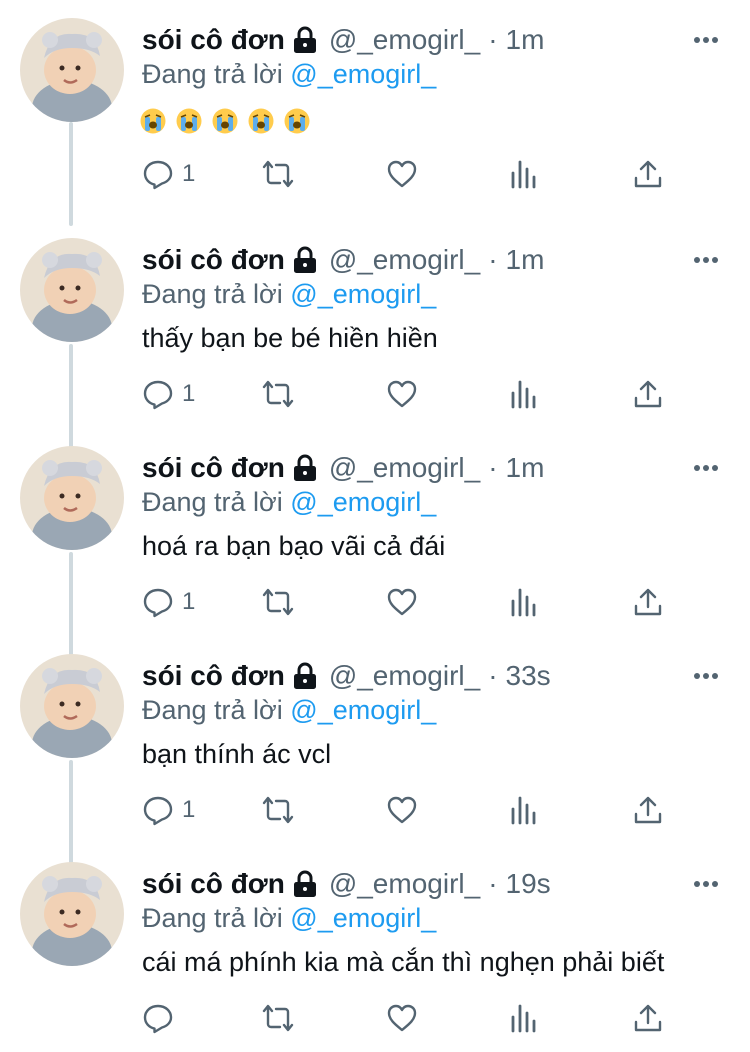 The height and width of the screenshot is (1052, 750). Describe the element at coordinates (294, 546) in the screenshot. I see `tweet-text: hoá ra bạn bạo vãi cả đái` at that location.